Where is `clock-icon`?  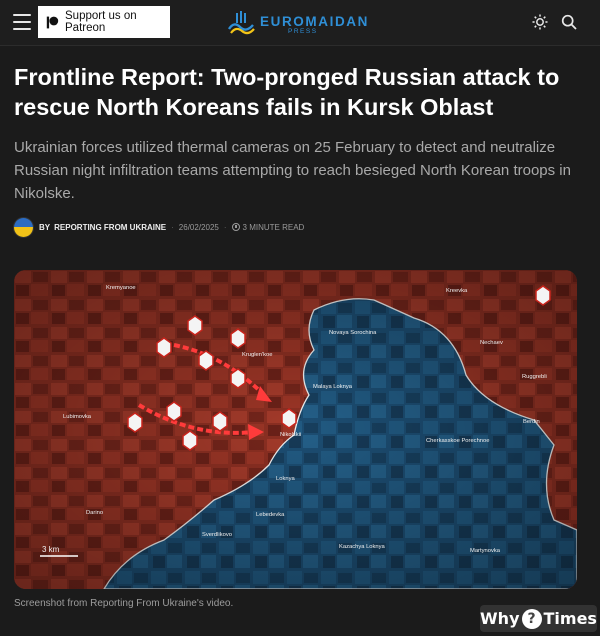
clock-icon is located at coordinates (235, 227).